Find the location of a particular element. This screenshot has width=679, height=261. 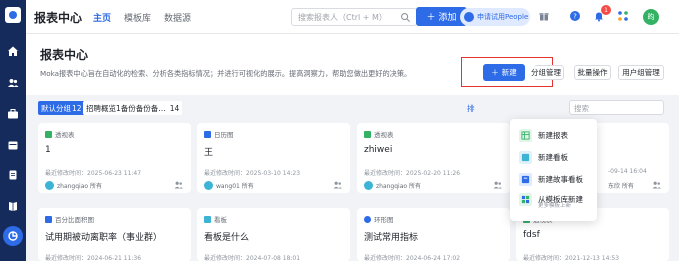

card-name: 1 is located at coordinates (48, 150).